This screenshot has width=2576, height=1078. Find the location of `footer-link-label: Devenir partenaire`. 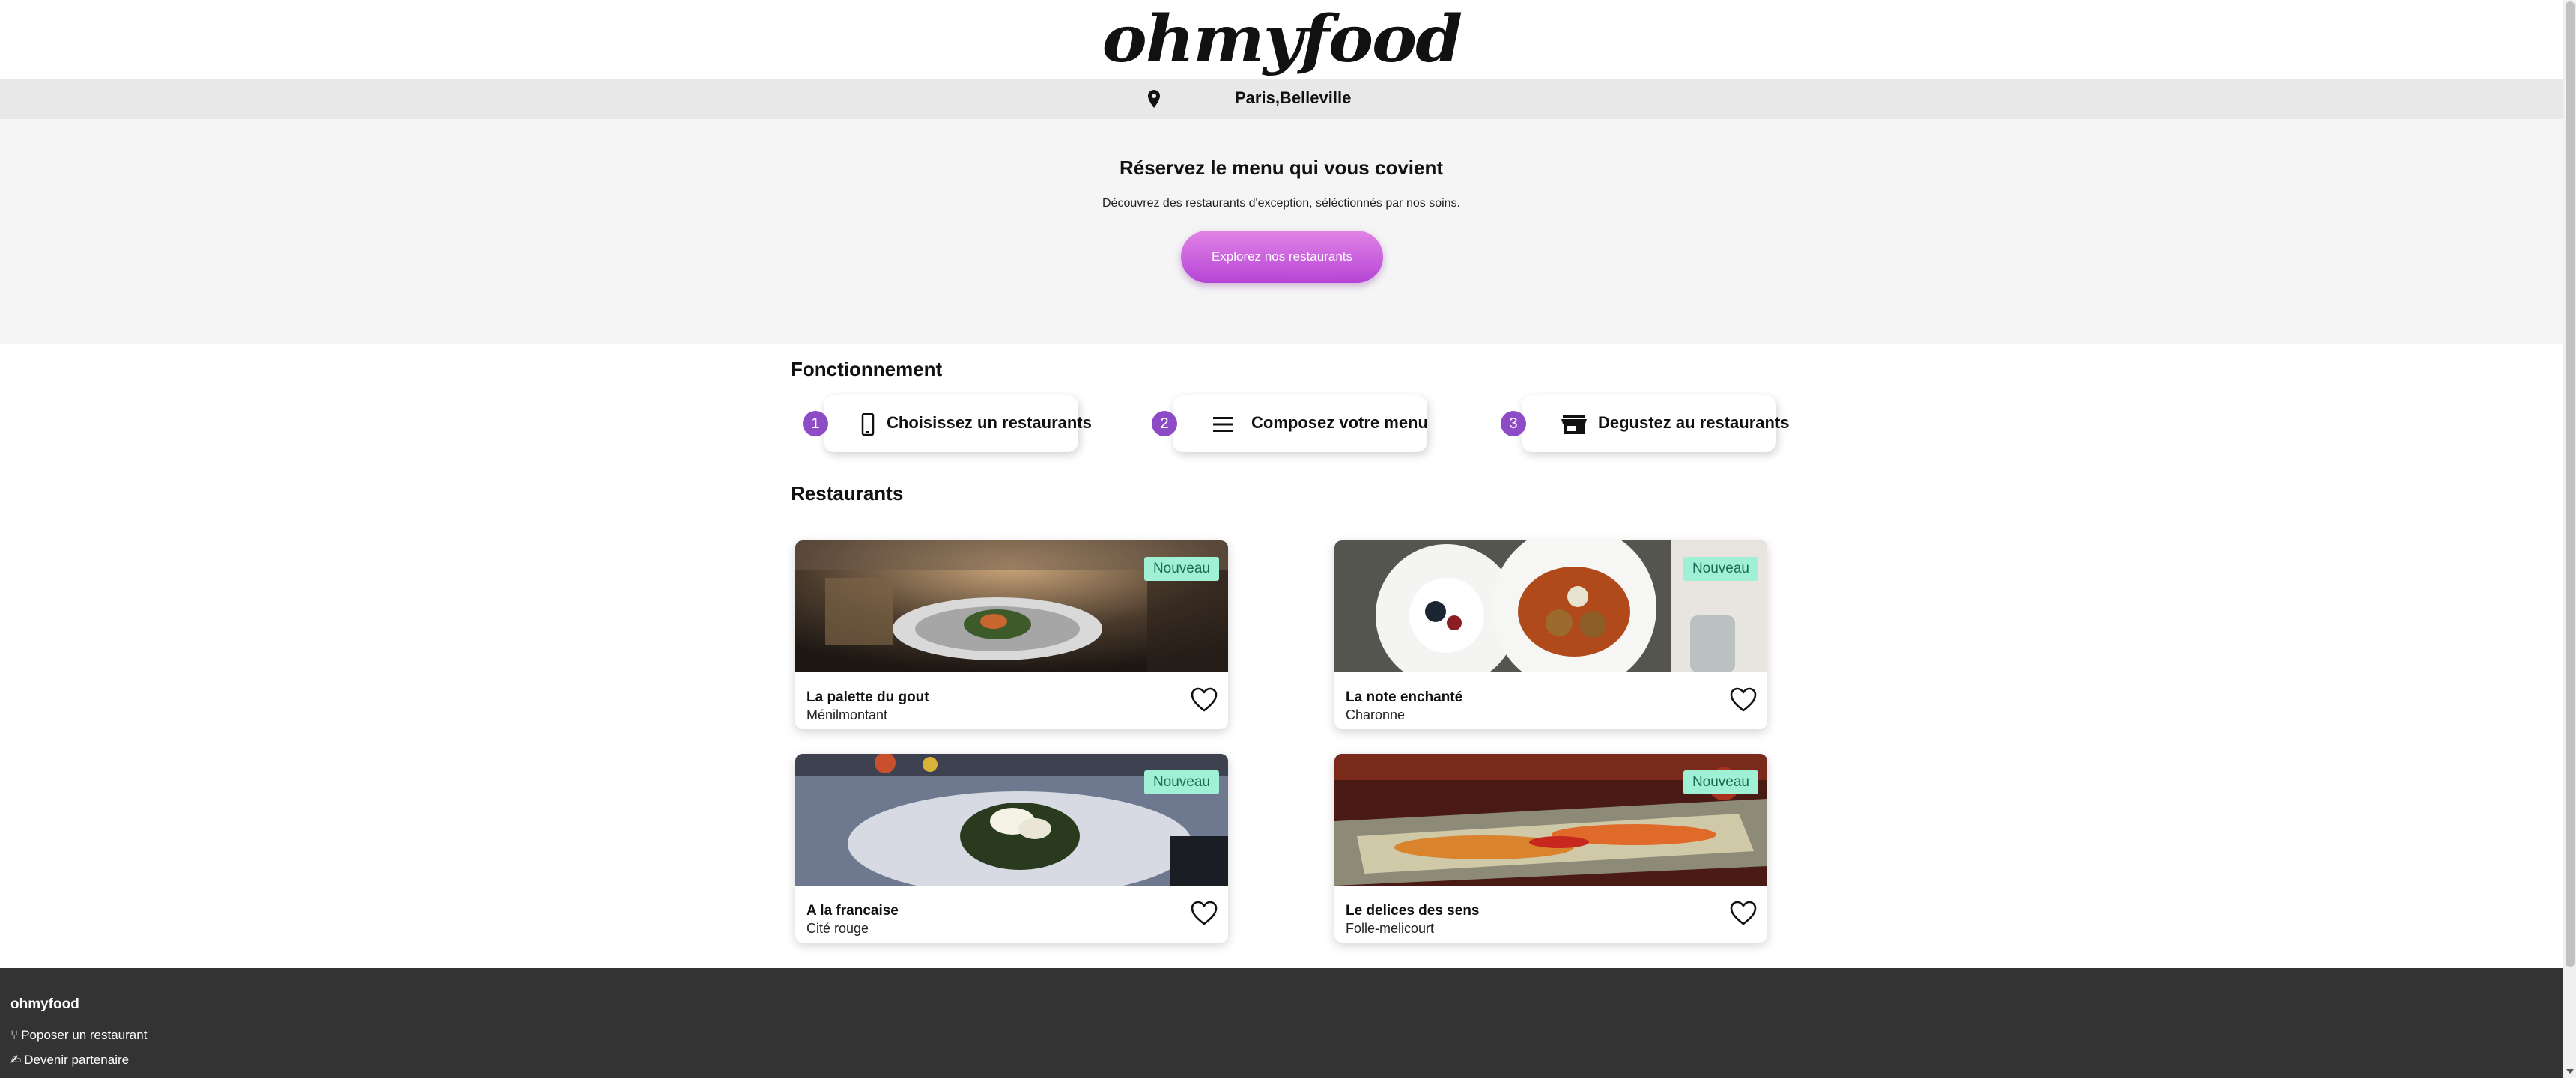

footer-link-label: Devenir partenaire is located at coordinates (77, 1060).